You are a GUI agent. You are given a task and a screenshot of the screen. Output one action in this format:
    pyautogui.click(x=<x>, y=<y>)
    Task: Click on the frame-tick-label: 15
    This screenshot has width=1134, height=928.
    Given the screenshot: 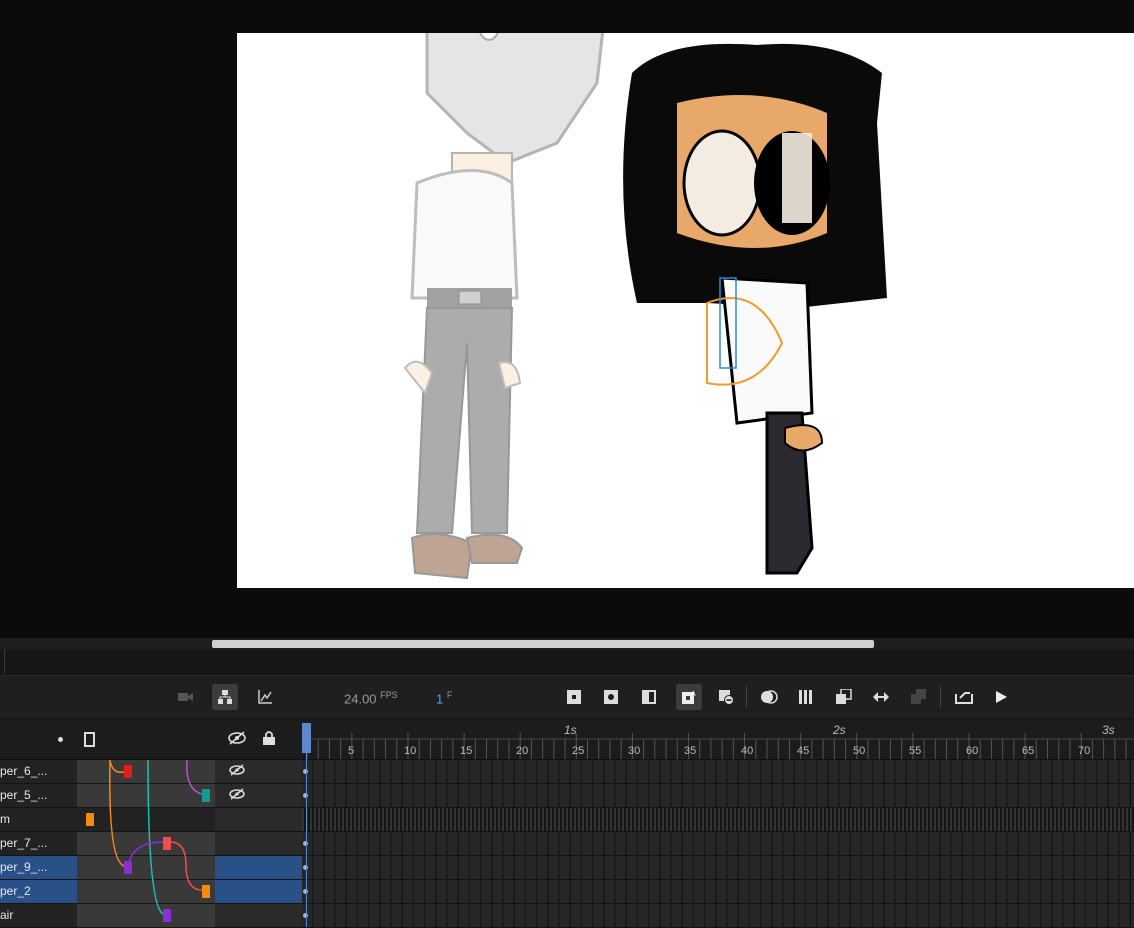 What is the action you would take?
    pyautogui.click(x=466, y=751)
    